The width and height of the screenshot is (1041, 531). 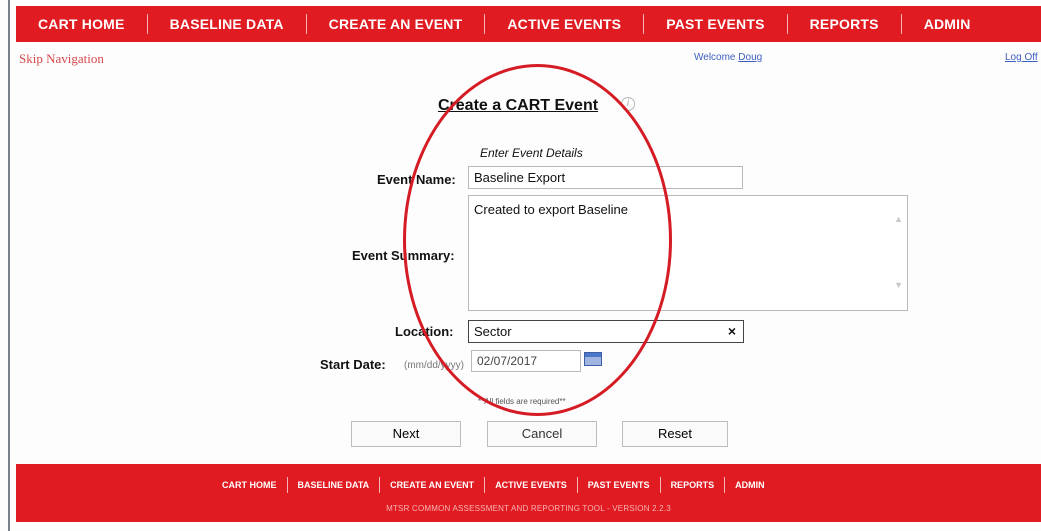 What do you see at coordinates (227, 24) in the screenshot?
I see `nav-baseline-data: BASELINE DATA` at bounding box center [227, 24].